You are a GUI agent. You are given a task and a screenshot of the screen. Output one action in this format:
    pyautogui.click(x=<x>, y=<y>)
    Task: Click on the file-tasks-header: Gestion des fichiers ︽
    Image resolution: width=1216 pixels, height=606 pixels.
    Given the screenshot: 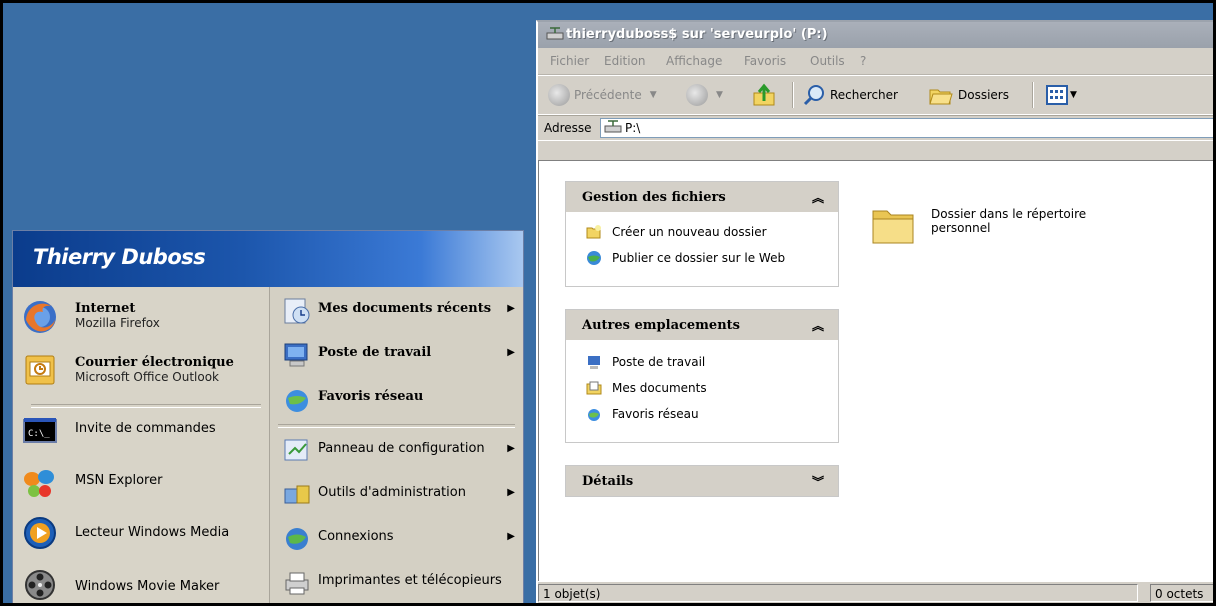 What is the action you would take?
    pyautogui.click(x=702, y=197)
    